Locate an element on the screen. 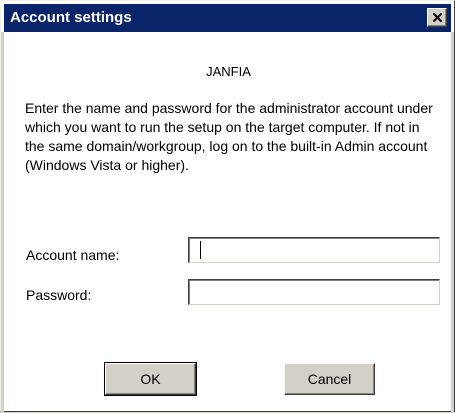 This screenshot has height=413, width=455. title-bar: Account settings is located at coordinates (227, 18).